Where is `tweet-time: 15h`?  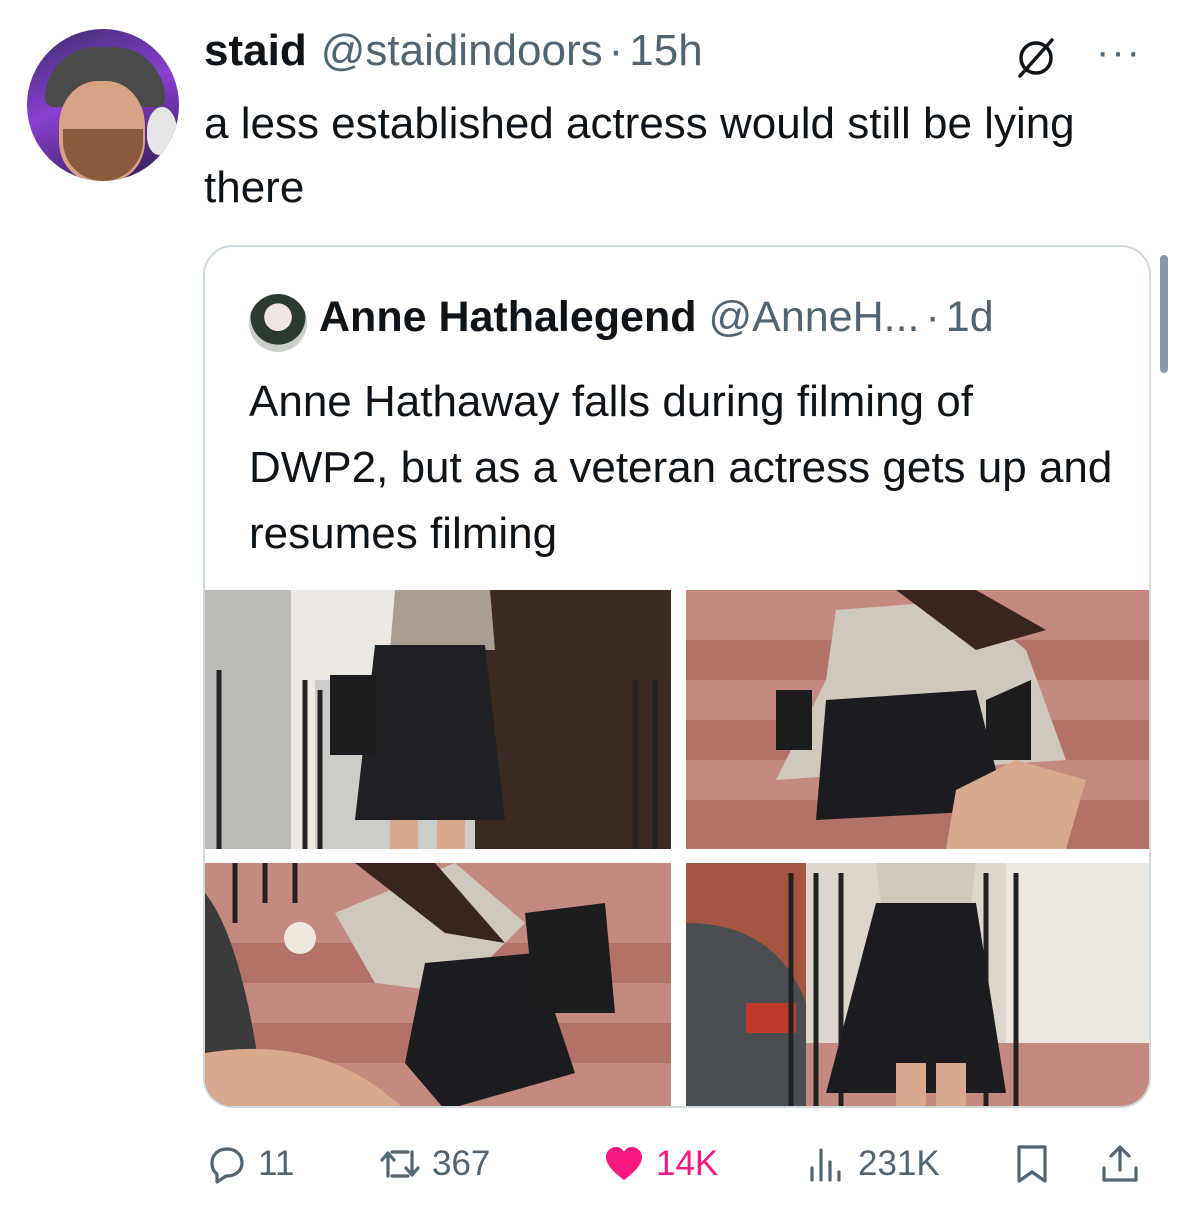
tweet-time: 15h is located at coordinates (665, 51).